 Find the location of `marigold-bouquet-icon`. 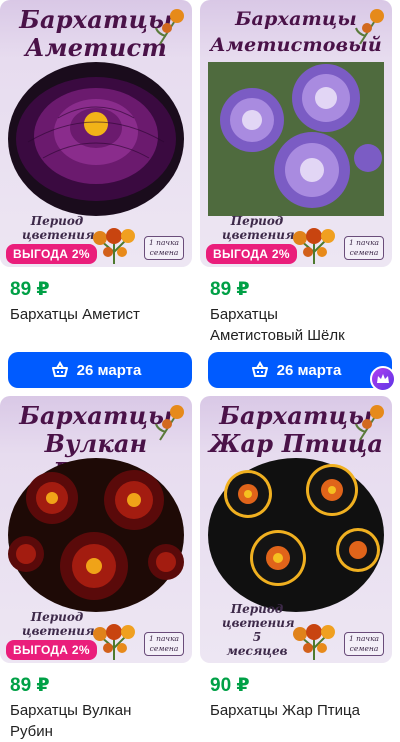

marigold-bouquet-icon is located at coordinates (314, 642).